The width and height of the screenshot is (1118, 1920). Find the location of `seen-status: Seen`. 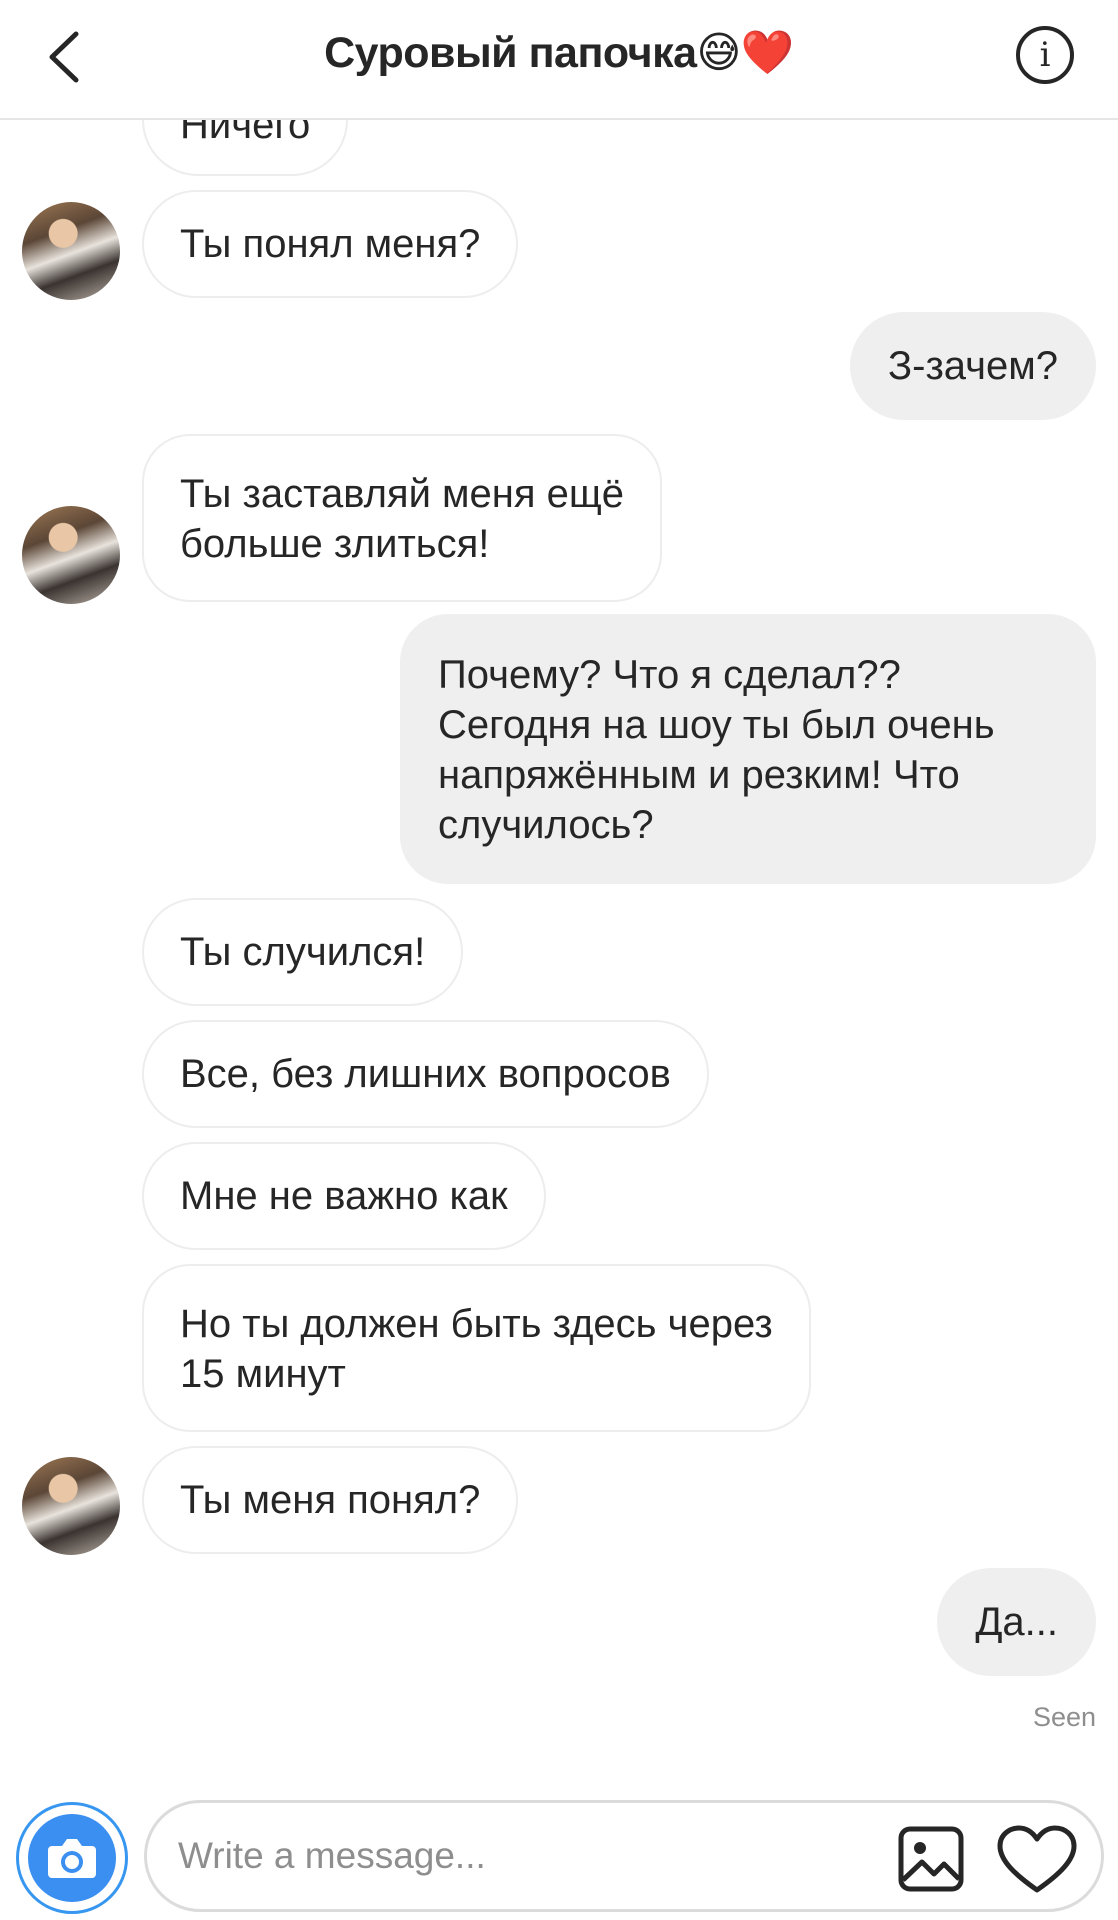

seen-status: Seen is located at coordinates (1064, 1717).